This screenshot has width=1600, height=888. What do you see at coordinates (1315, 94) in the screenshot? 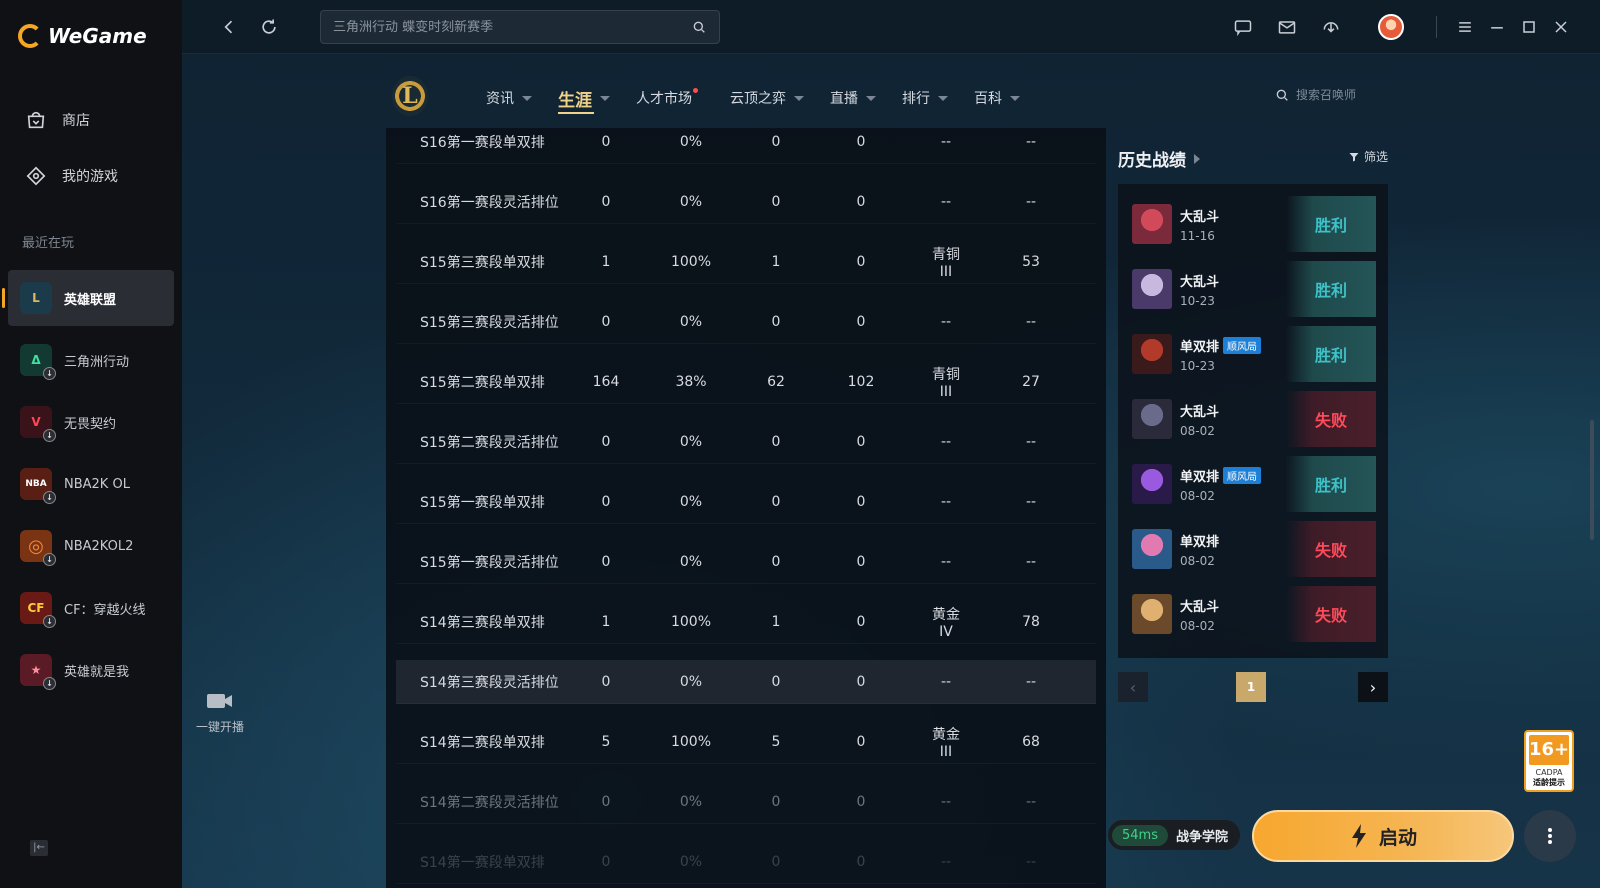
I see `summoner-search: 搜索召唤师` at bounding box center [1315, 94].